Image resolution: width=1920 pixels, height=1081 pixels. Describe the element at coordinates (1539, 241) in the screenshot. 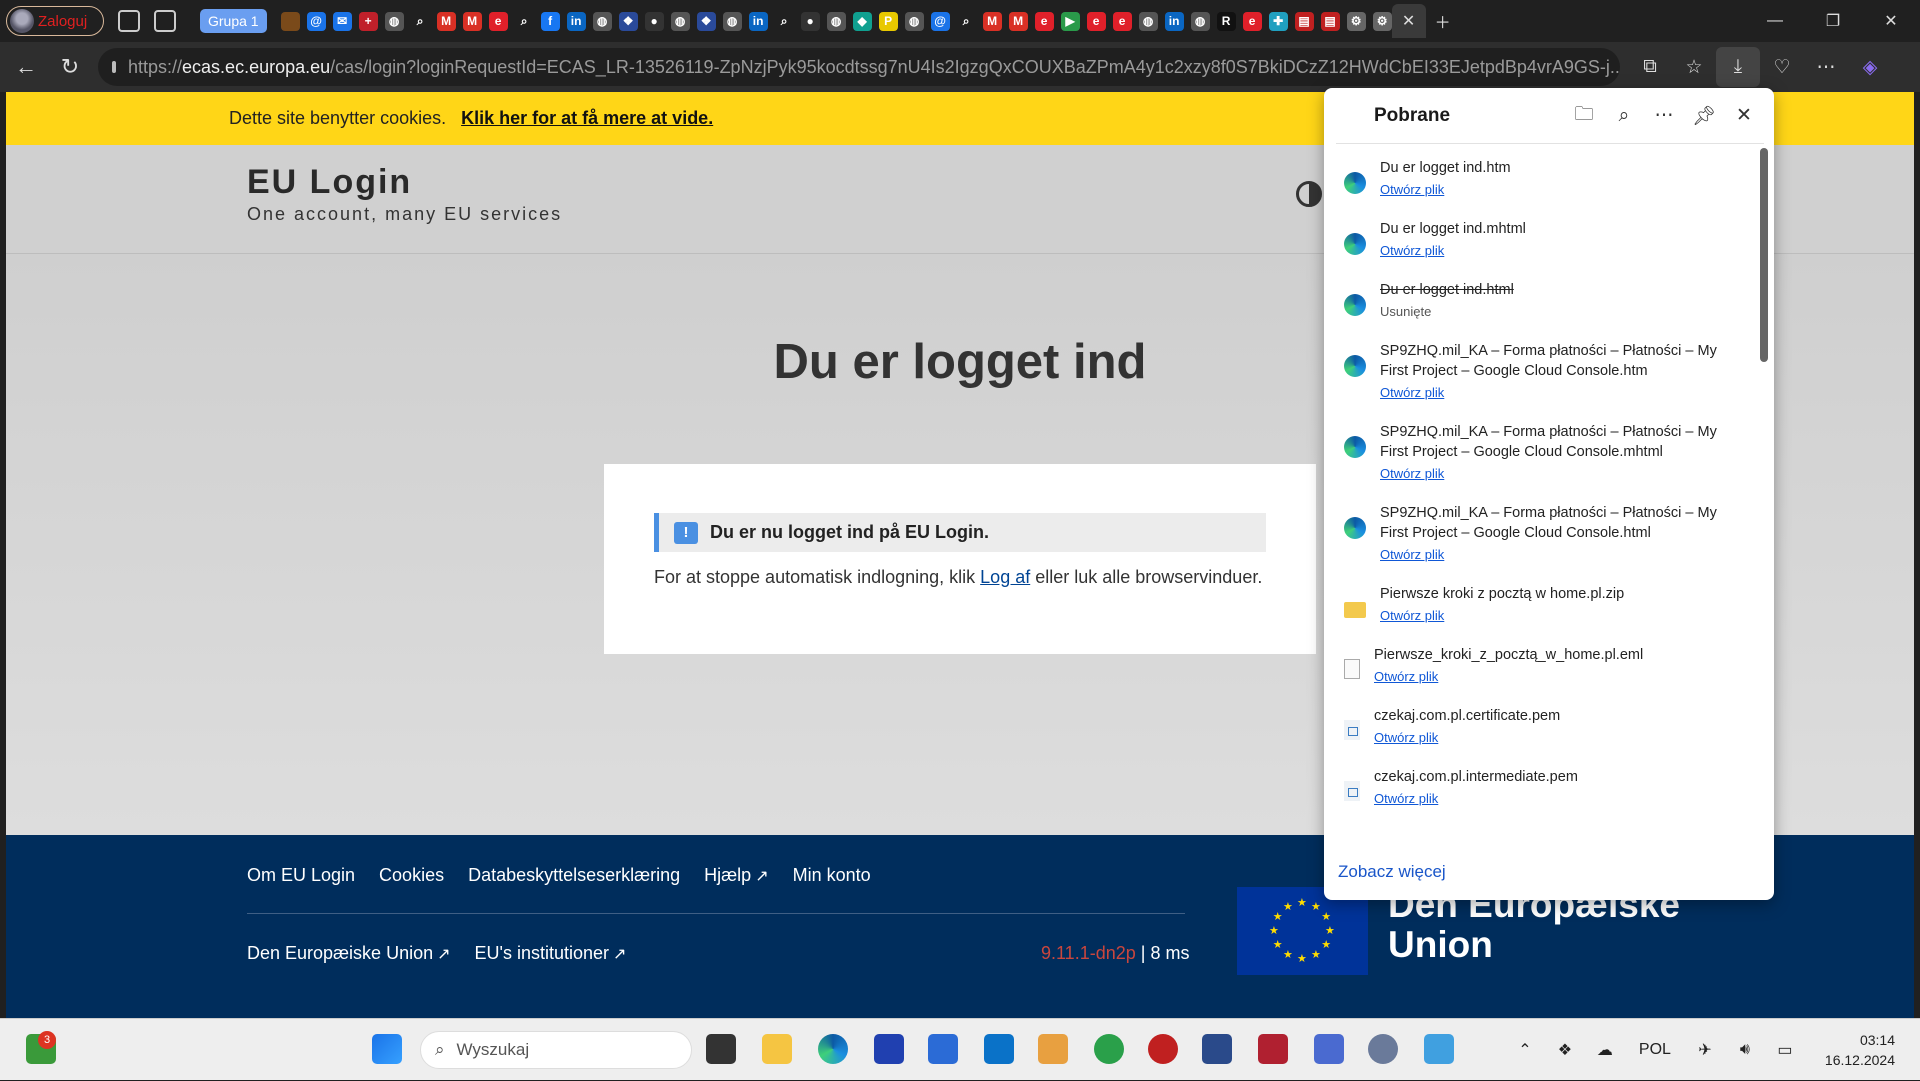

I see `download-item: Du er logget ind.mhtml Otwórz plik` at that location.